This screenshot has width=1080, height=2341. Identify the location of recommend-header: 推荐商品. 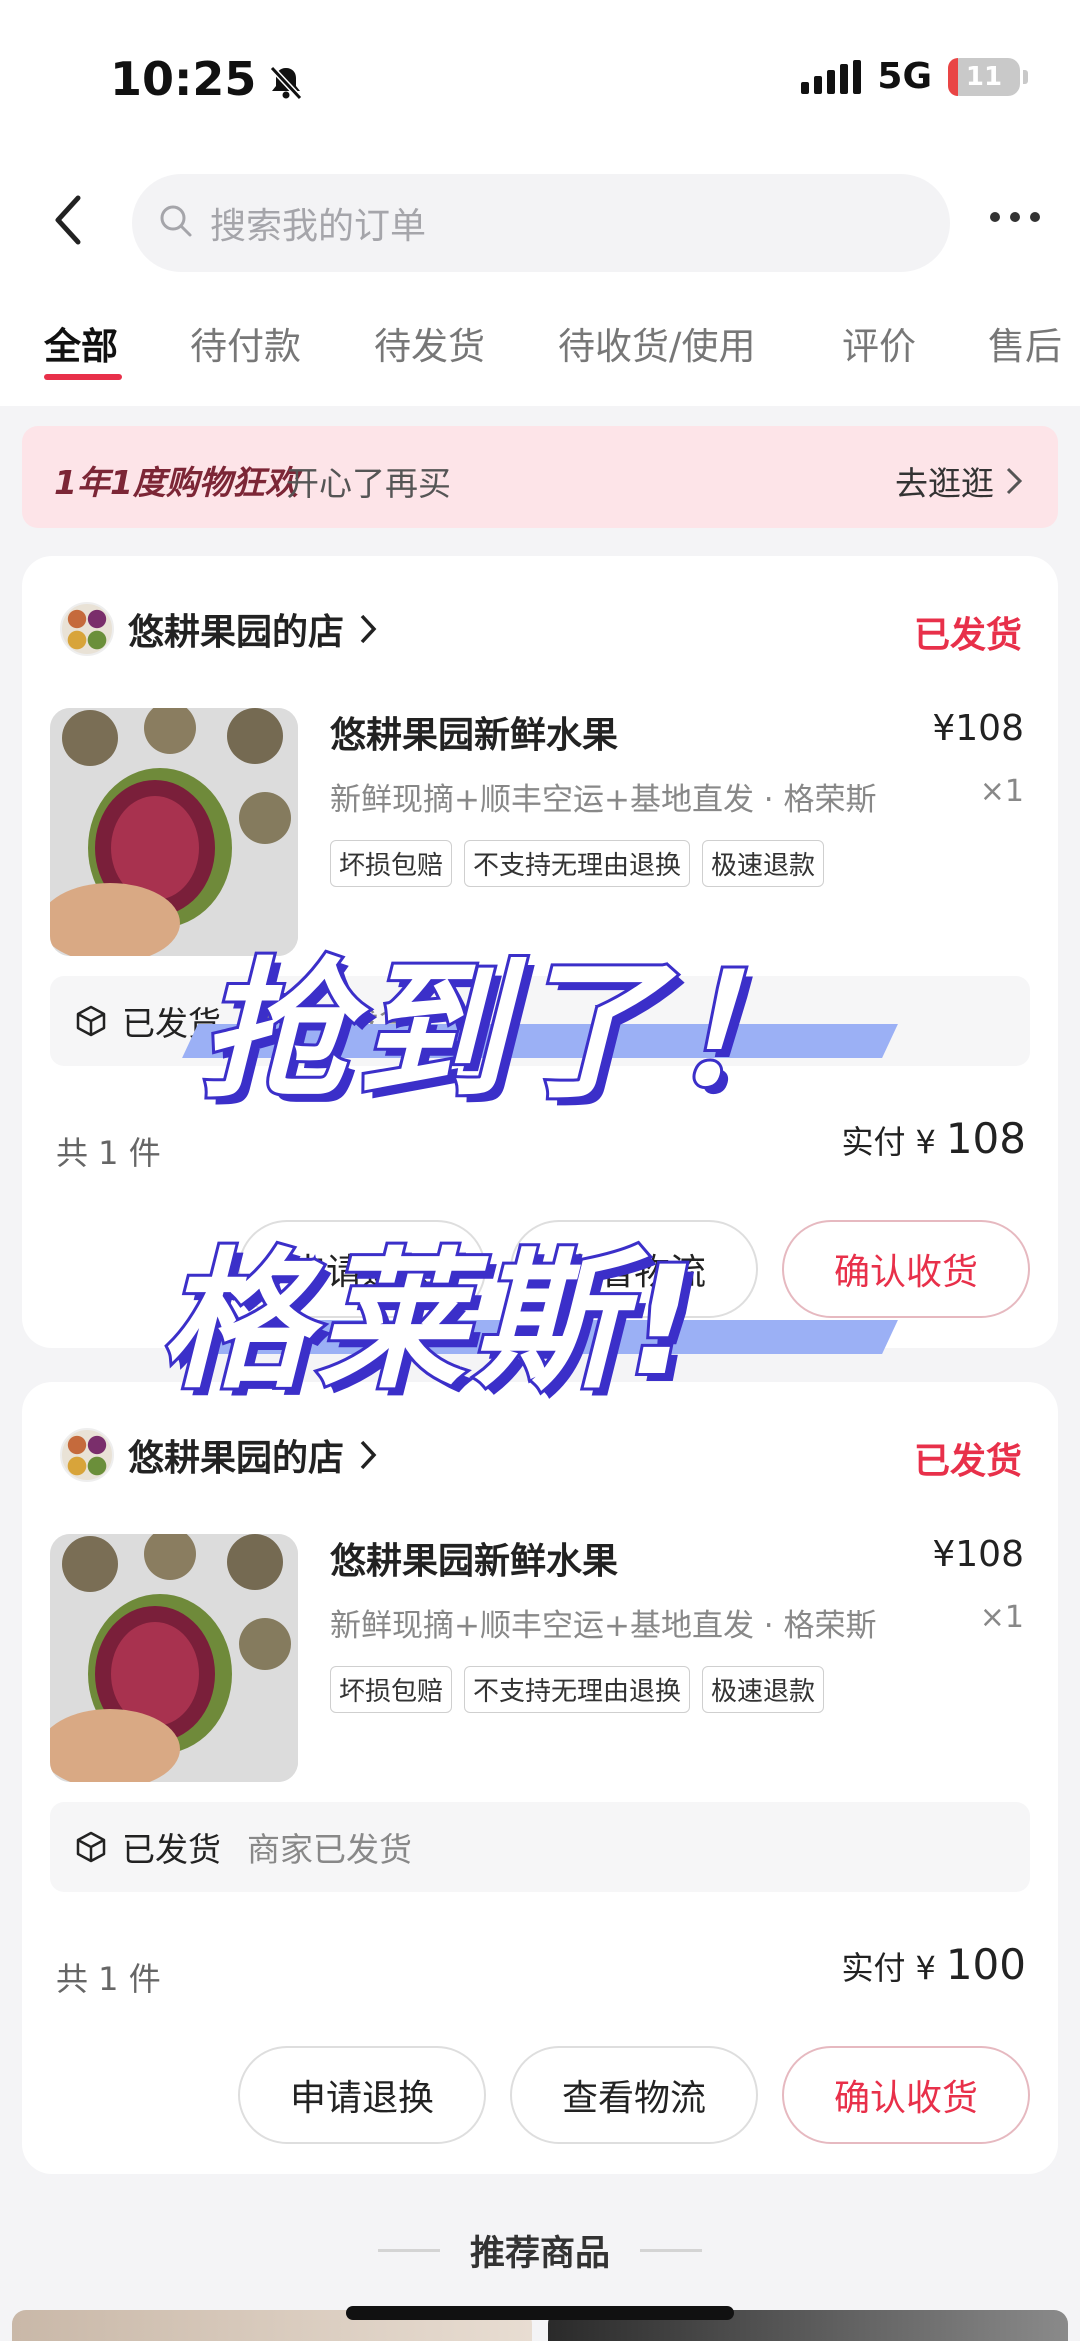
(540, 2250).